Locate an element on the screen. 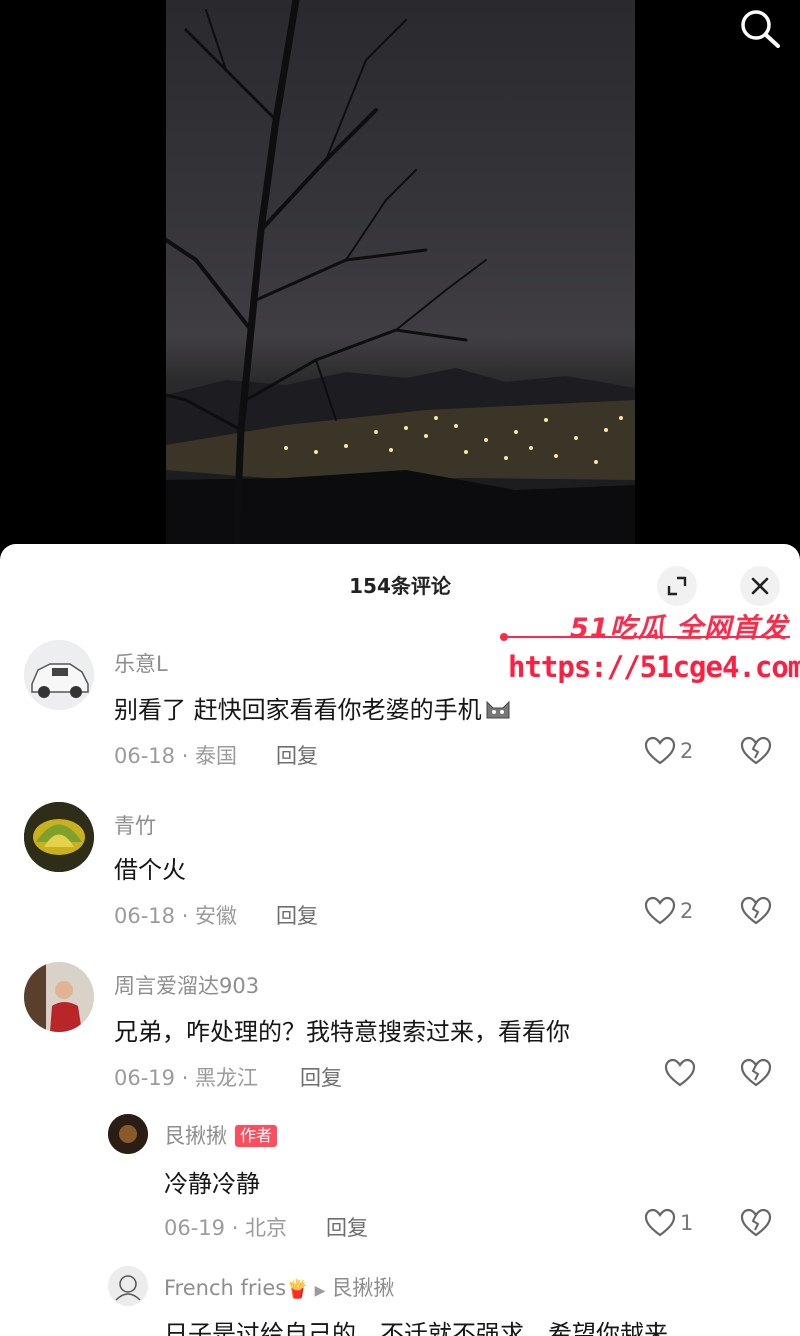 The height and width of the screenshot is (1336, 800). comment-username: 乐意L is located at coordinates (141, 663).